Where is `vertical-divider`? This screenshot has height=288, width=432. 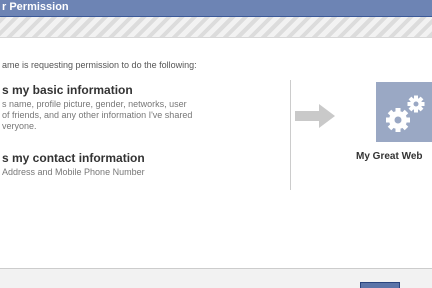 vertical-divider is located at coordinates (290, 135).